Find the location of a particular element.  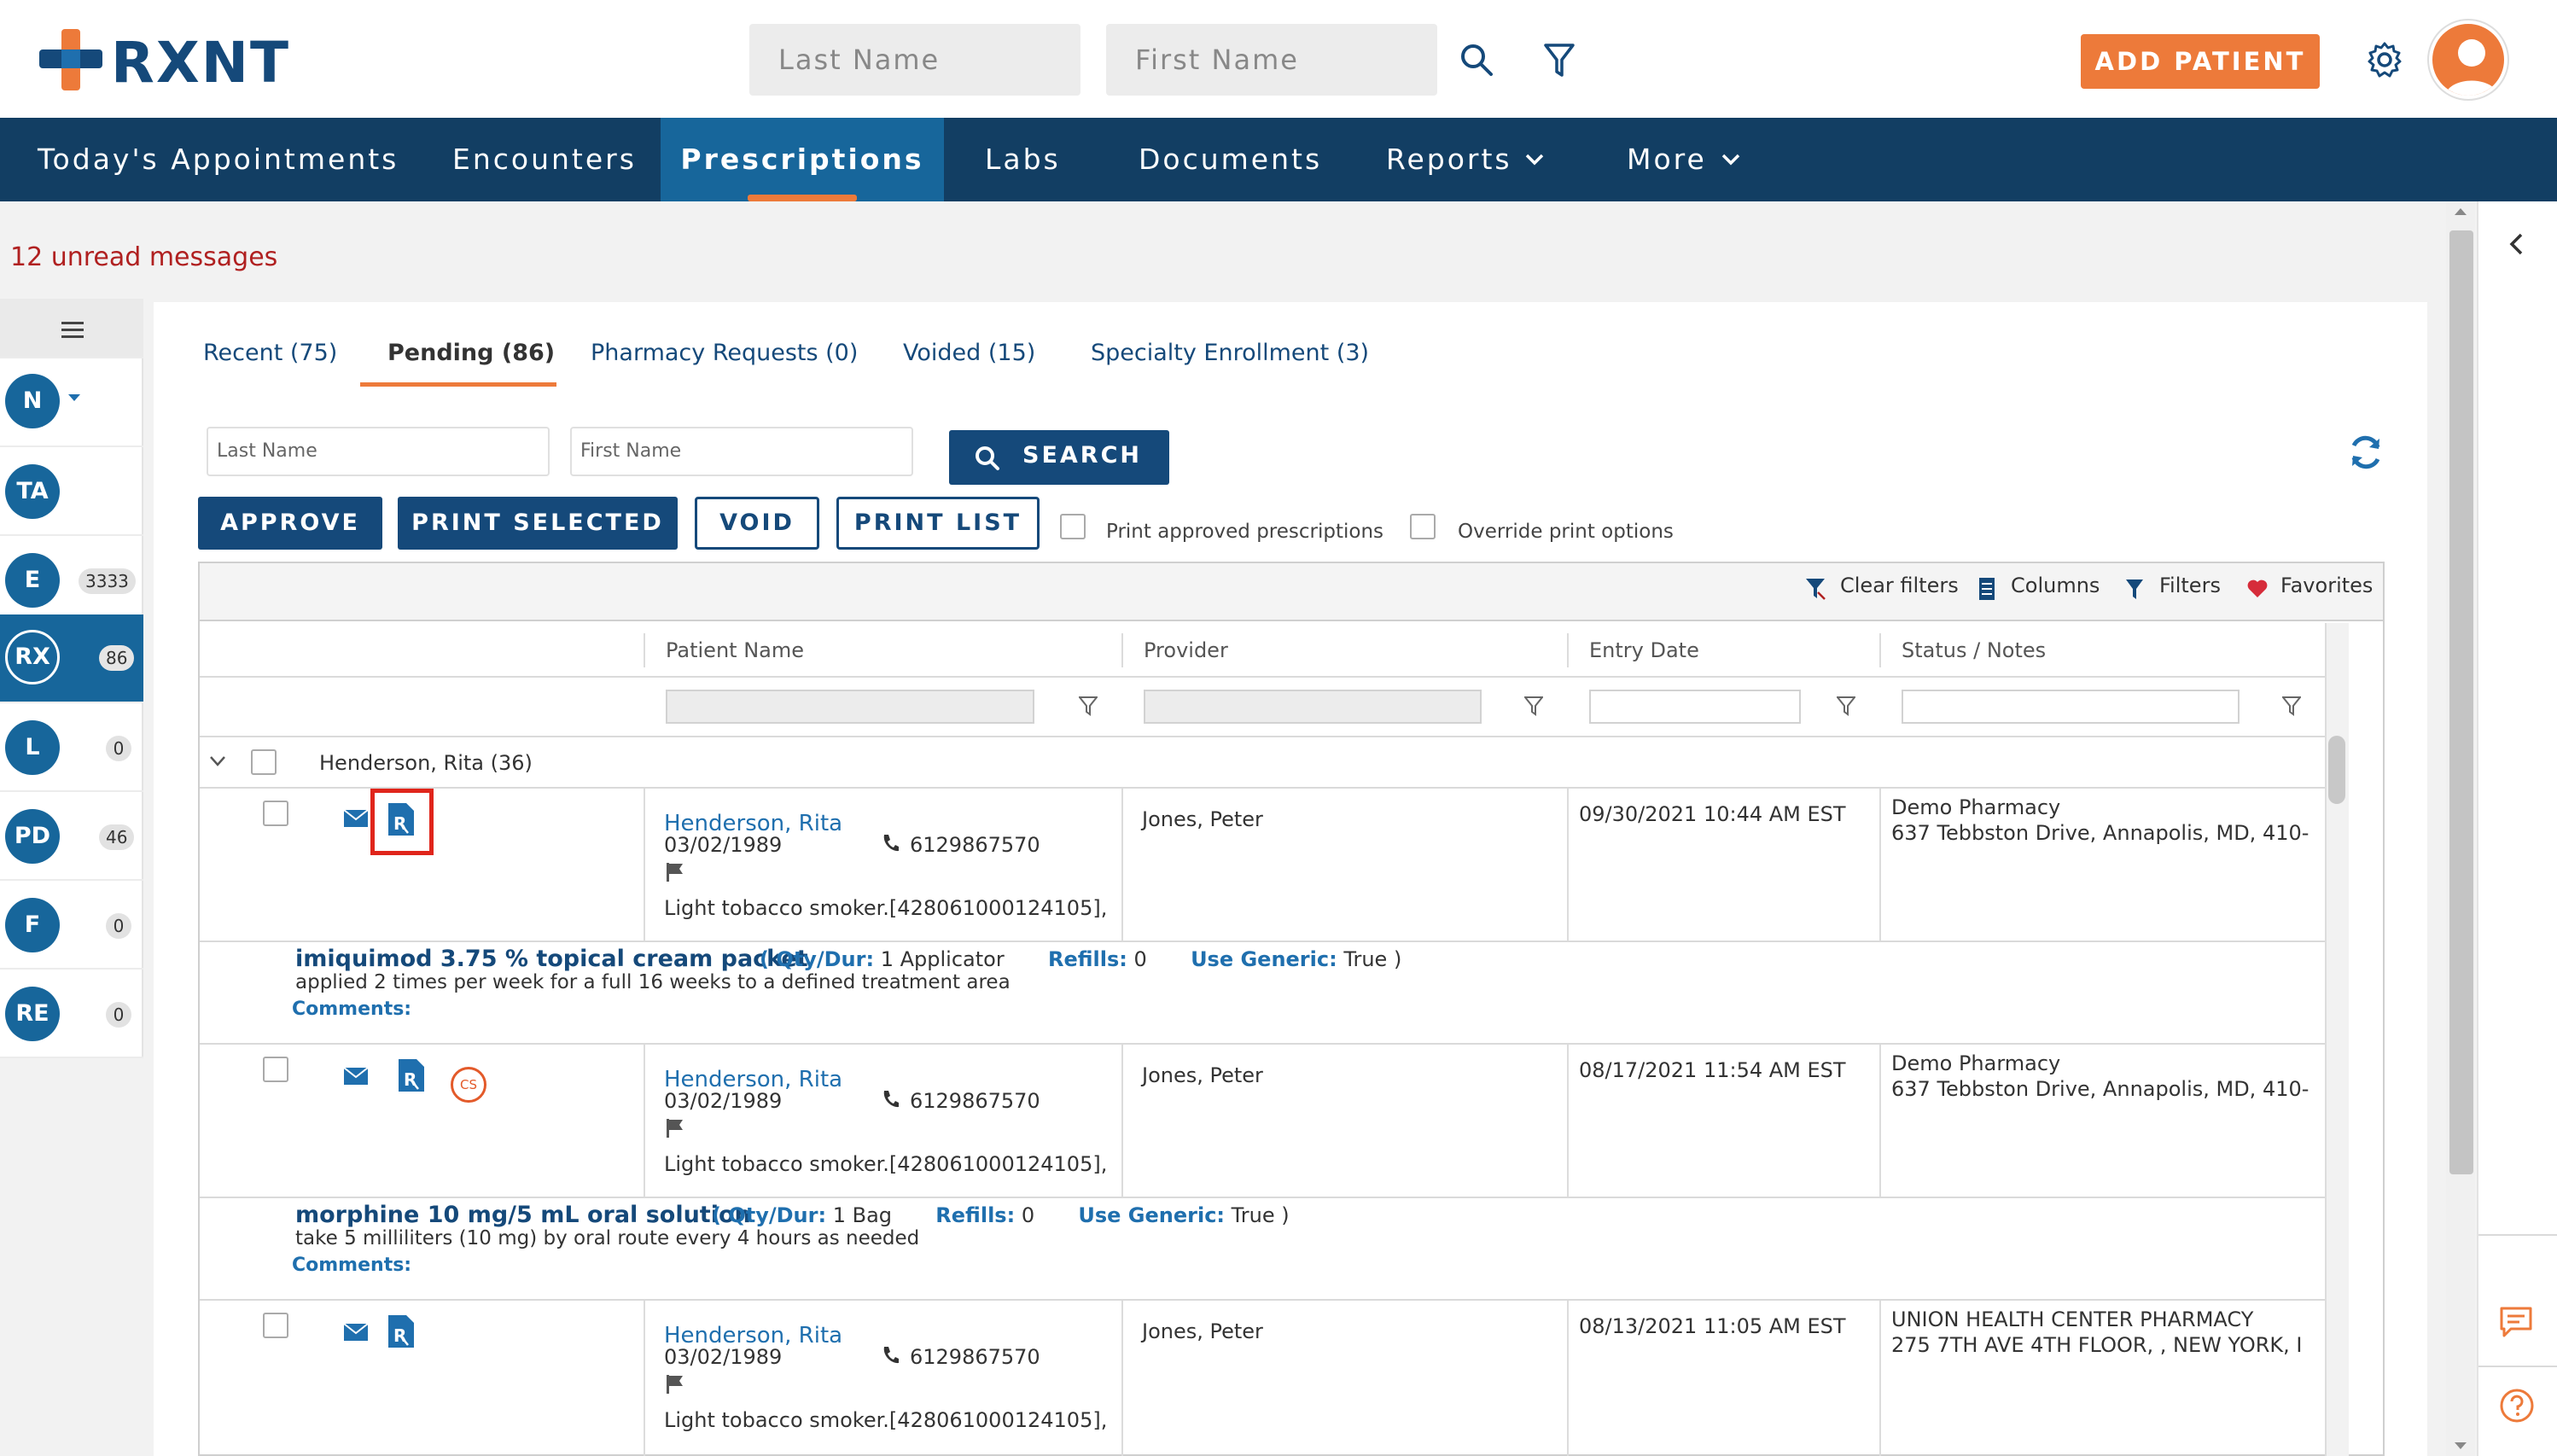

patient-name-filter is located at coordinates (850, 707).